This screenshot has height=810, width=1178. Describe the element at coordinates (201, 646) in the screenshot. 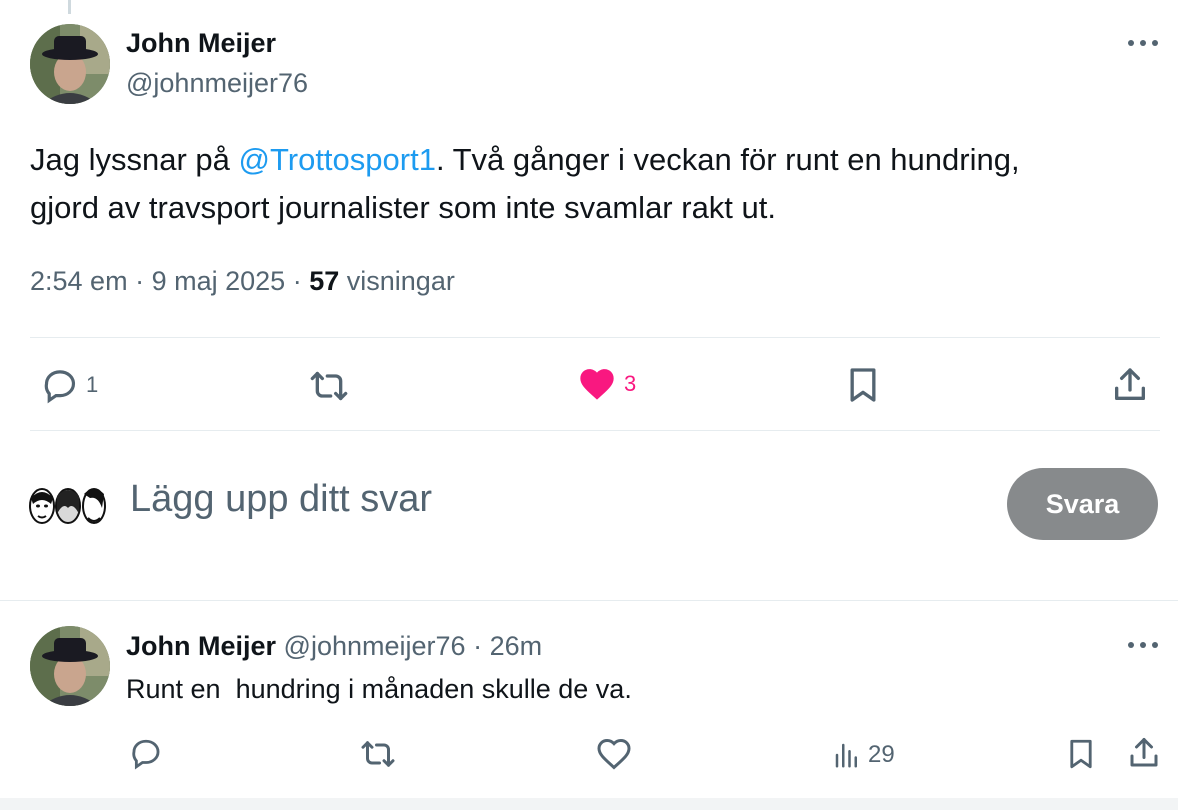

I see `reply-author-name: John Meijer` at that location.